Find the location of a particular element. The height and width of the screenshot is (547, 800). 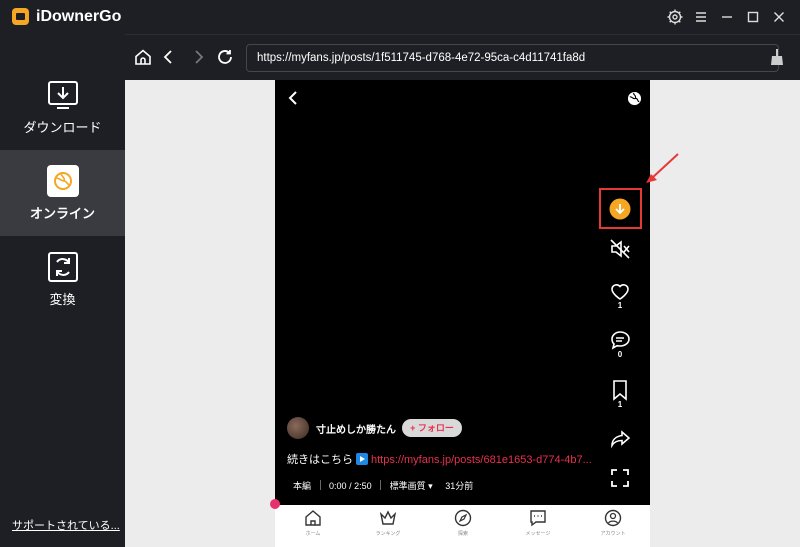

avatar is located at coordinates (298, 428).